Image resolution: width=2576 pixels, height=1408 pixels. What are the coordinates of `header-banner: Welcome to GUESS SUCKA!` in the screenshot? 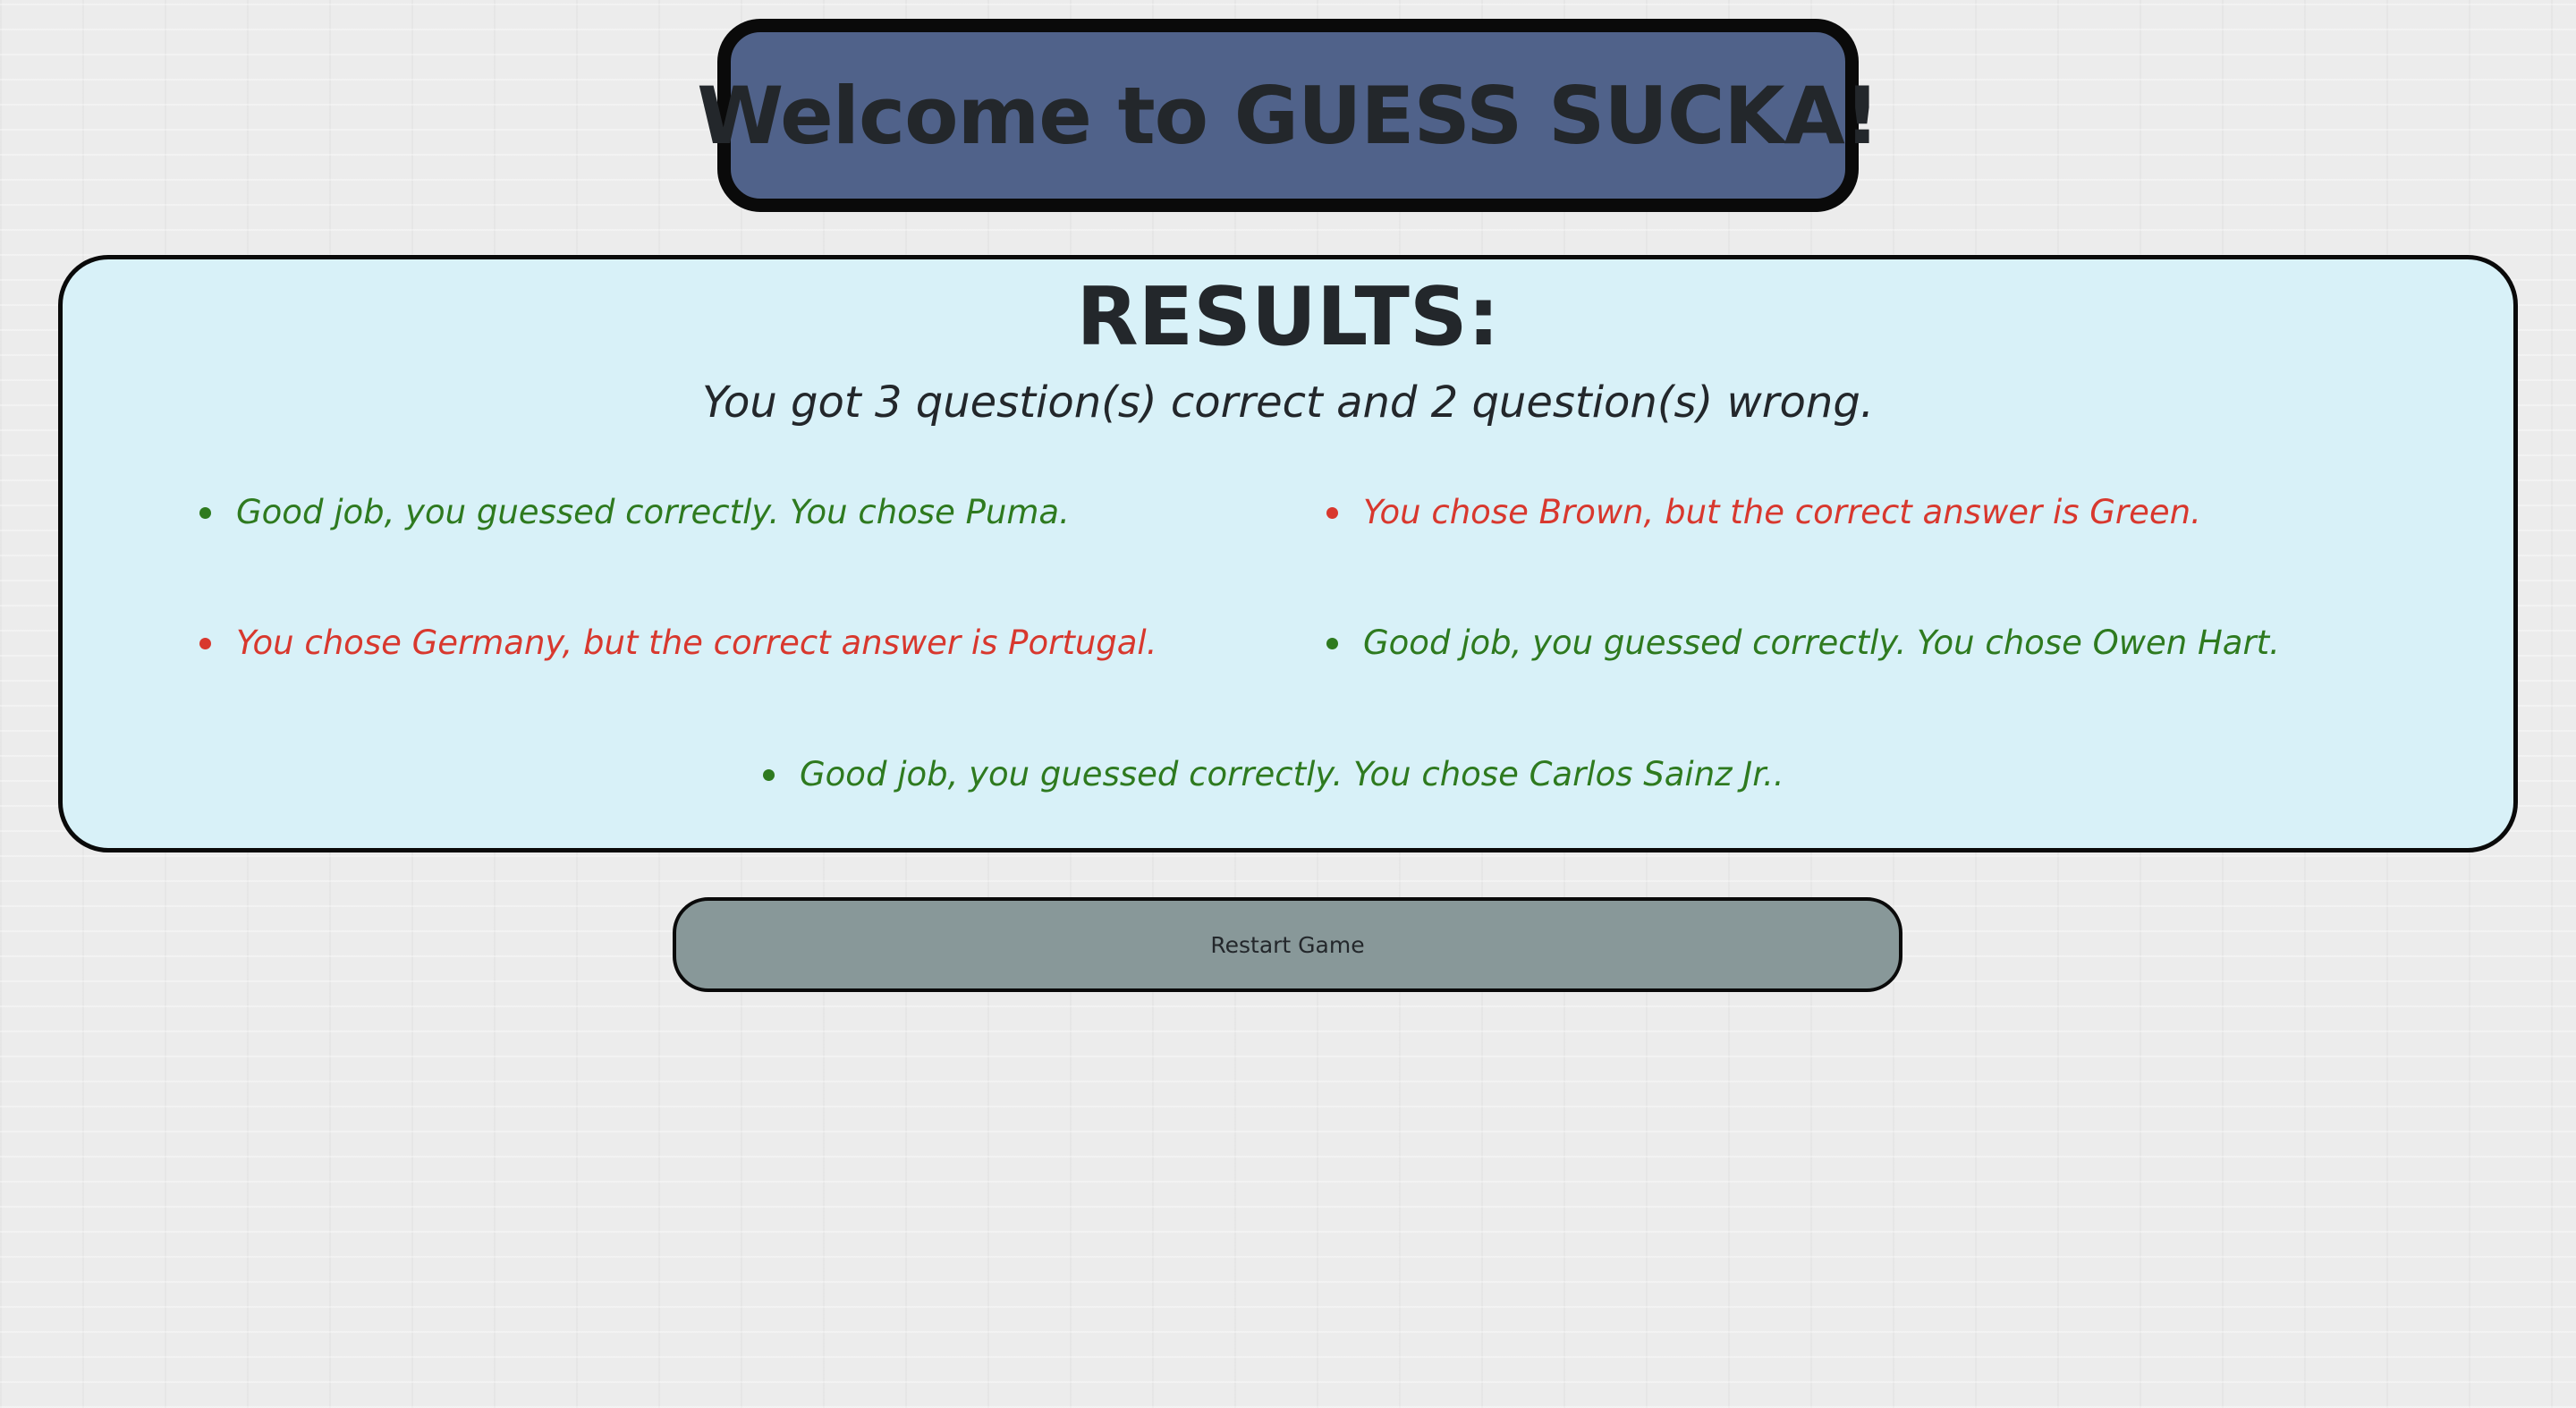 It's located at (1288, 115).